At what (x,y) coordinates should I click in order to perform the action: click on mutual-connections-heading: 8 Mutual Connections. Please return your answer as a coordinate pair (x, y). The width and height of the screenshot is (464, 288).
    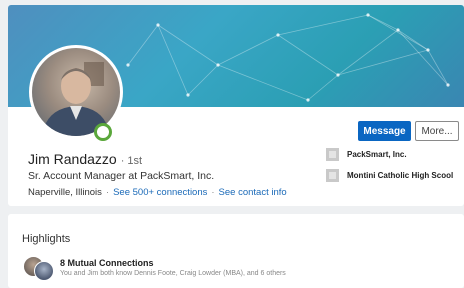
    Looking at the image, I should click on (107, 263).